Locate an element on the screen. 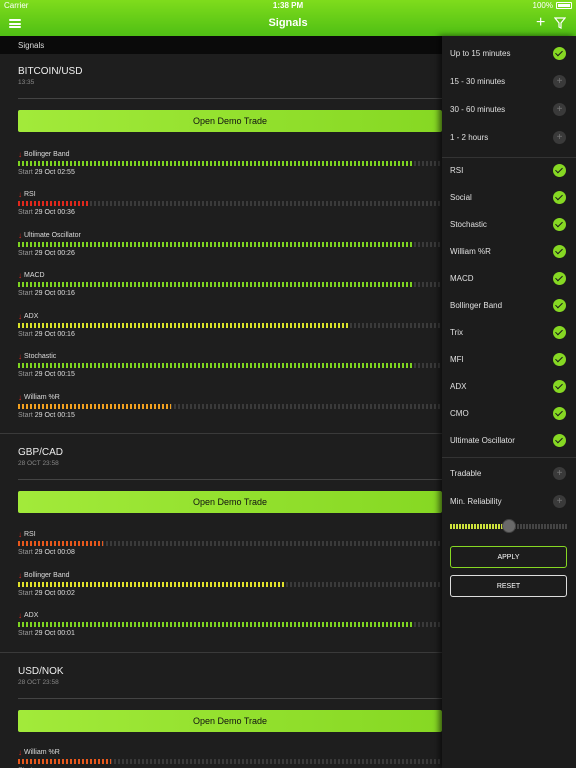 The height and width of the screenshot is (768, 576). filter-option-label: Bollinger Band is located at coordinates (476, 305).